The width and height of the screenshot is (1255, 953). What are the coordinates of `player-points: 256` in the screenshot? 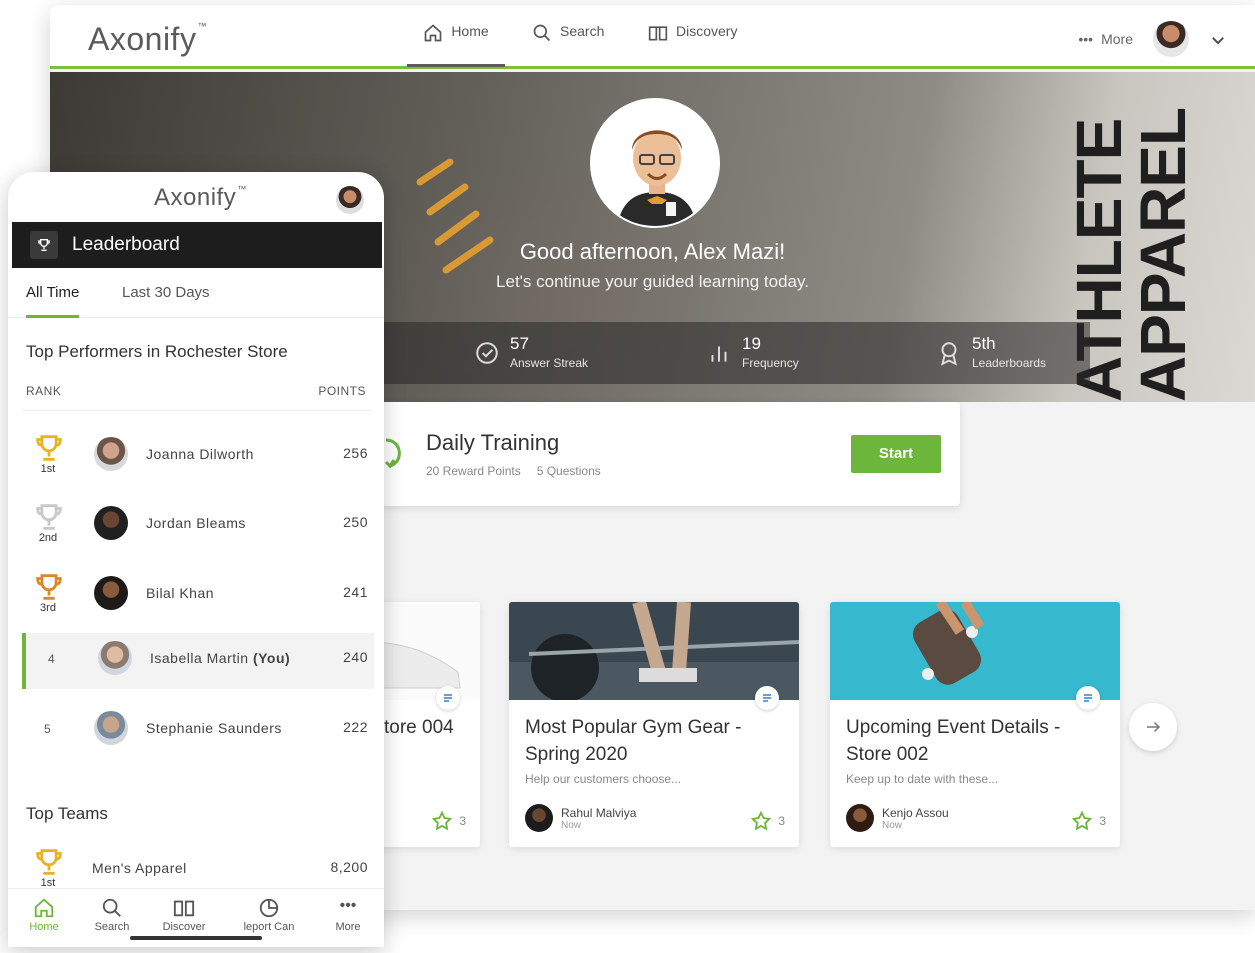 It's located at (355, 453).